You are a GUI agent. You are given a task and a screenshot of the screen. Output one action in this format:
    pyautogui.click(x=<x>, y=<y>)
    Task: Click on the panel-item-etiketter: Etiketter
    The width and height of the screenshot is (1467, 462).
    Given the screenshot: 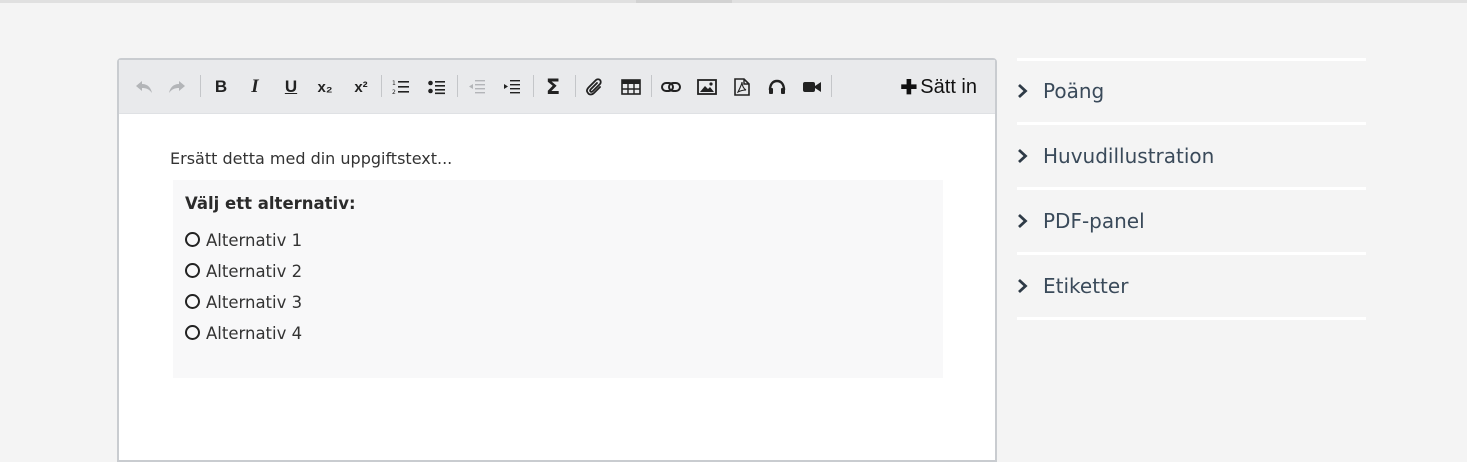 What is the action you would take?
    pyautogui.click(x=1191, y=286)
    